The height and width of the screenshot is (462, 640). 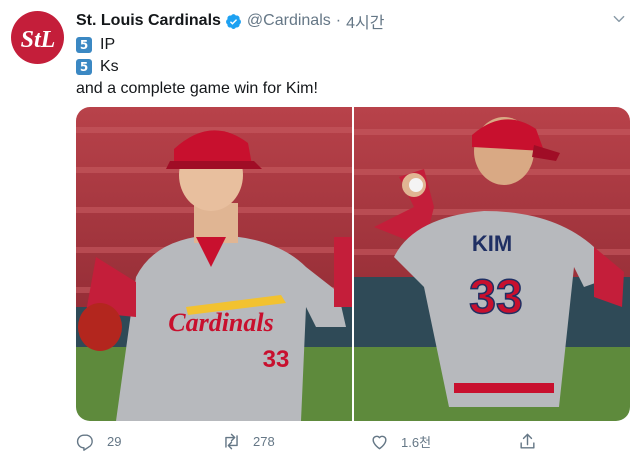 What do you see at coordinates (109, 66) in the screenshot?
I see `stat-label: Ks` at bounding box center [109, 66].